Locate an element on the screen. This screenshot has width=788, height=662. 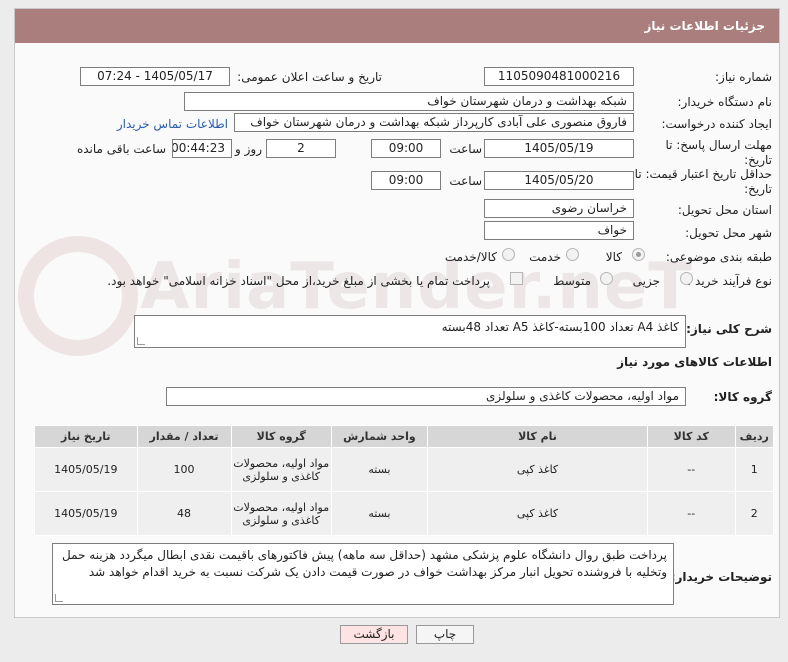
process-minor-label: جزیی is located at coordinates (646, 281).